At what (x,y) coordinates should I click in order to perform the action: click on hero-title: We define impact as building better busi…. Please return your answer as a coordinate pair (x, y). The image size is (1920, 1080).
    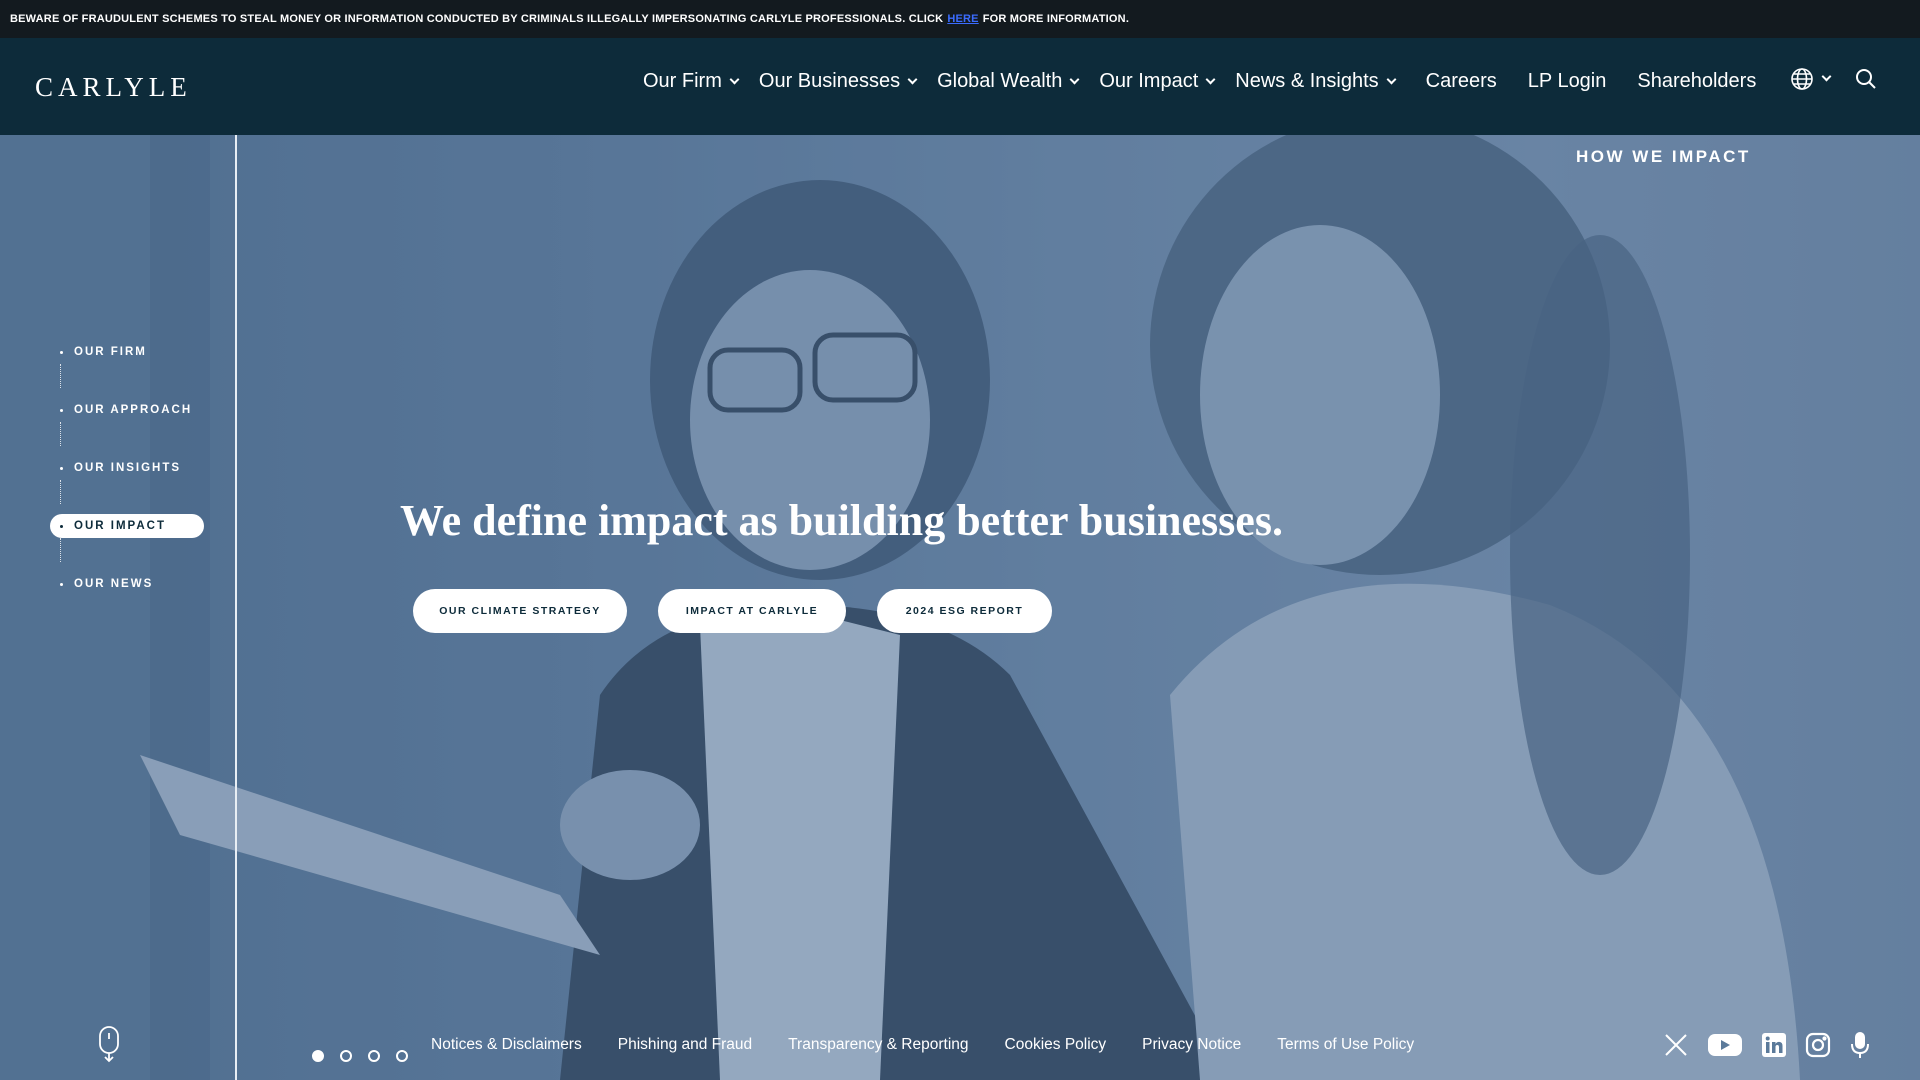
    Looking at the image, I should click on (841, 520).